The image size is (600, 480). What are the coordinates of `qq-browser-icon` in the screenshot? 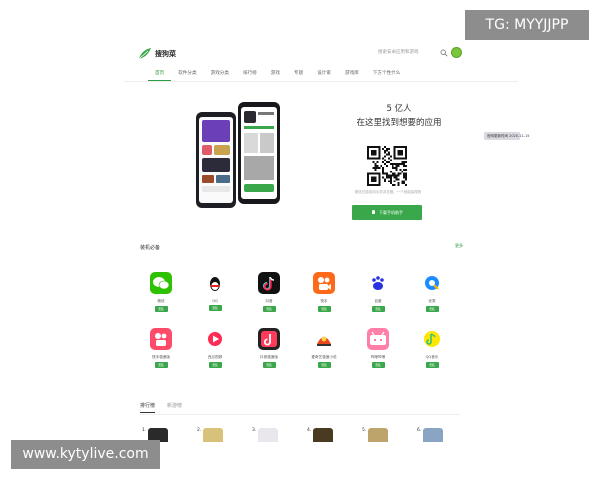 It's located at (432, 283).